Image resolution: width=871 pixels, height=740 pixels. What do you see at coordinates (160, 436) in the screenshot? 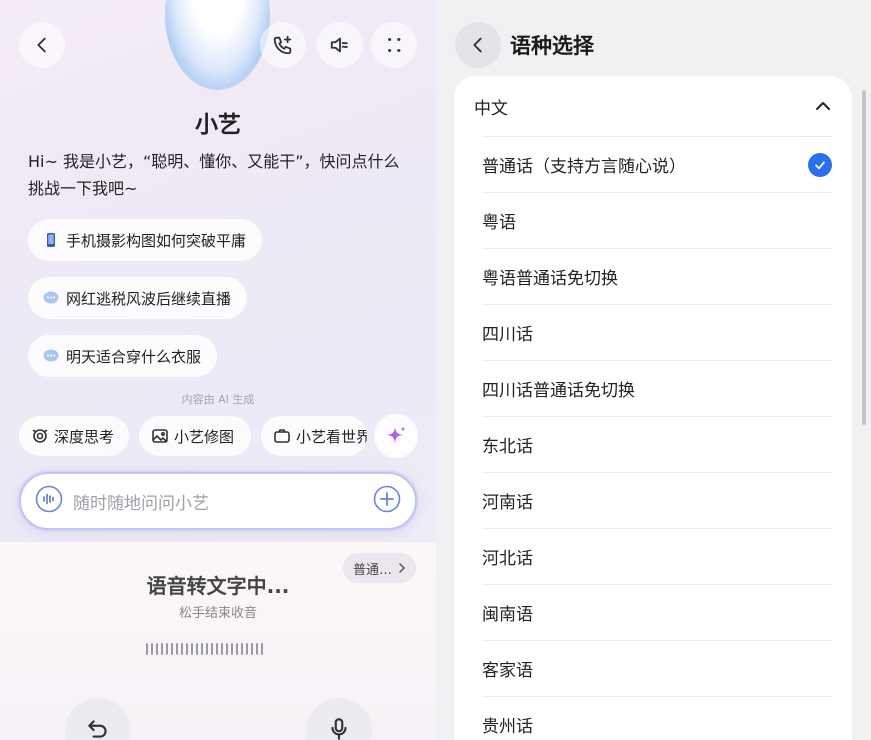
I see `image-edit-icon` at bounding box center [160, 436].